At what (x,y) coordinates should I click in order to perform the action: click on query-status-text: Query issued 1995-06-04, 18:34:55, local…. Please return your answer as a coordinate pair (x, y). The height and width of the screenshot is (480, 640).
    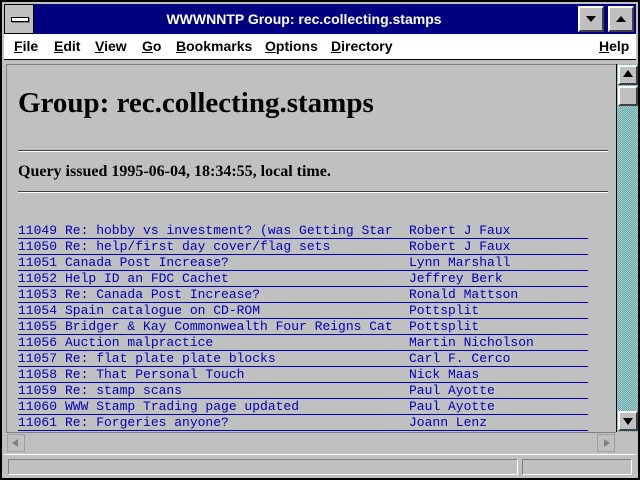
    Looking at the image, I should click on (174, 171).